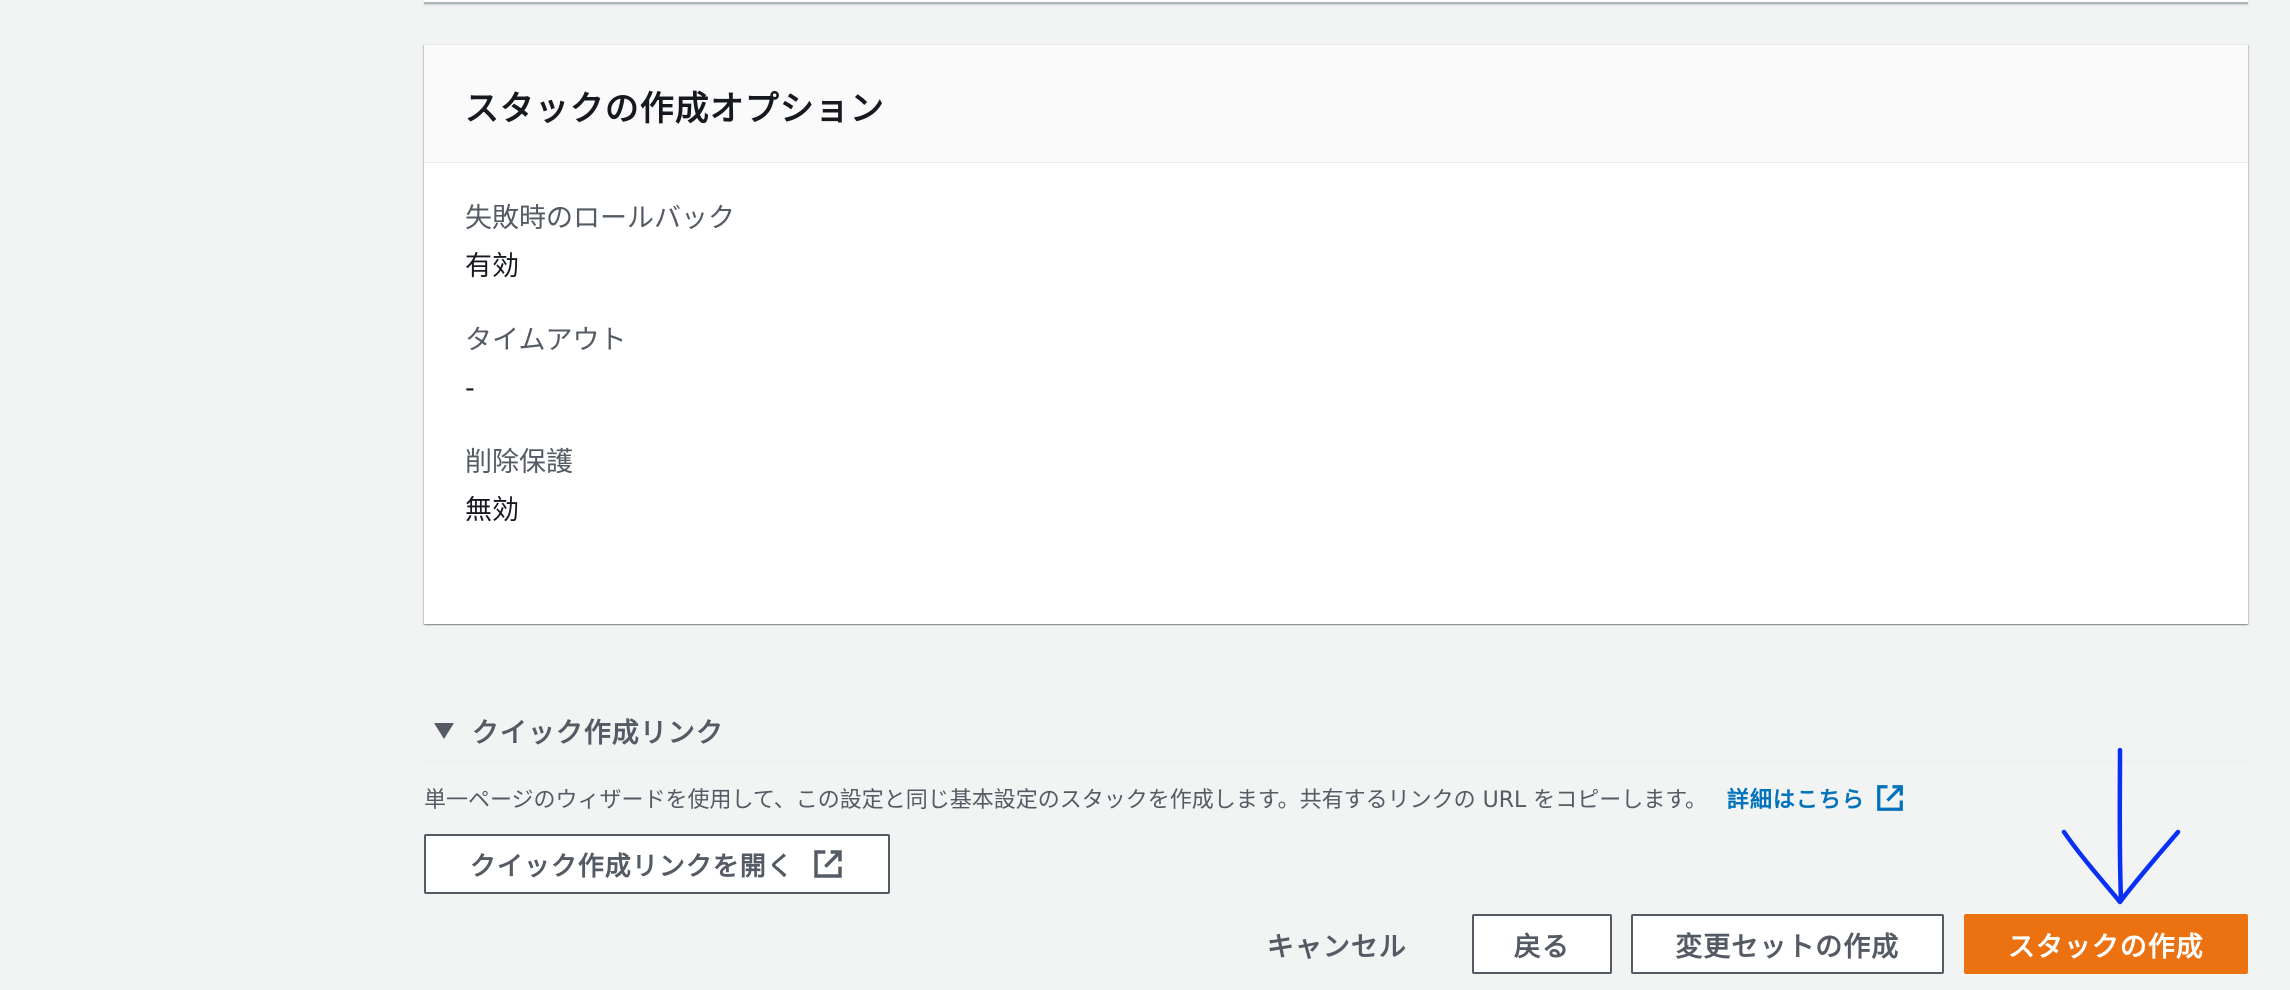  I want to click on field-label: 削除保護, so click(519, 462).